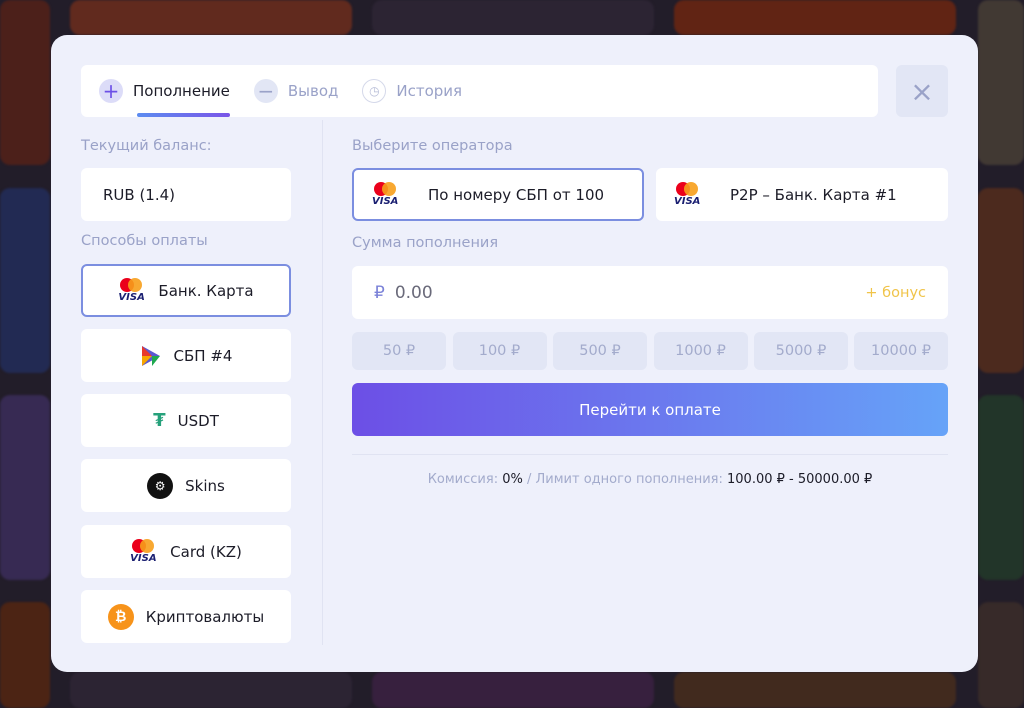 The width and height of the screenshot is (1024, 708). Describe the element at coordinates (629, 479) in the screenshot. I see `limit-label: Лимит одного пополнения:` at that location.